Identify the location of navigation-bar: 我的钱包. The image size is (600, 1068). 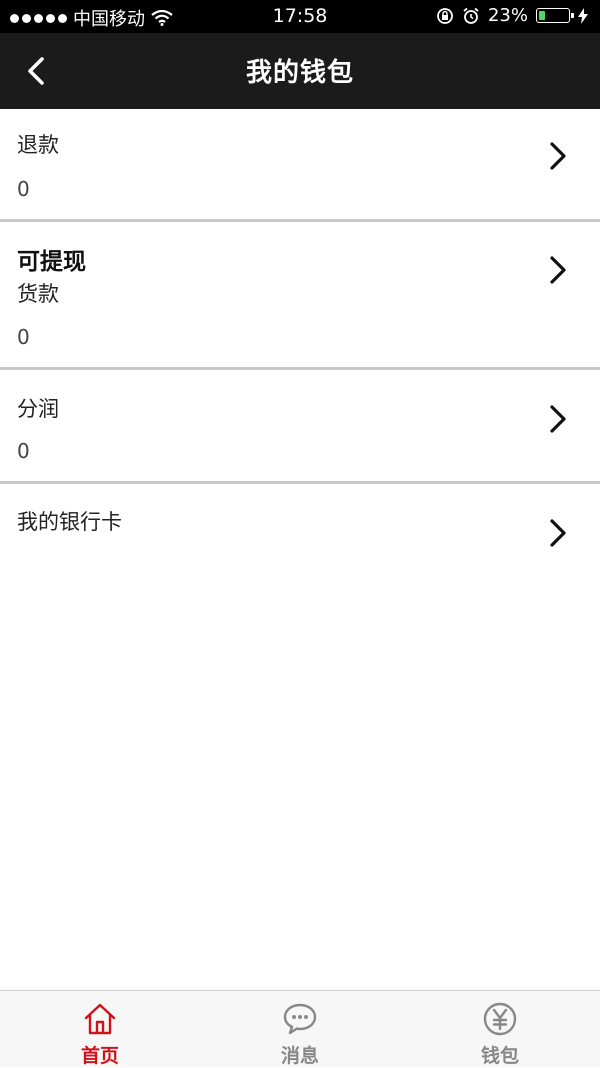
(300, 71).